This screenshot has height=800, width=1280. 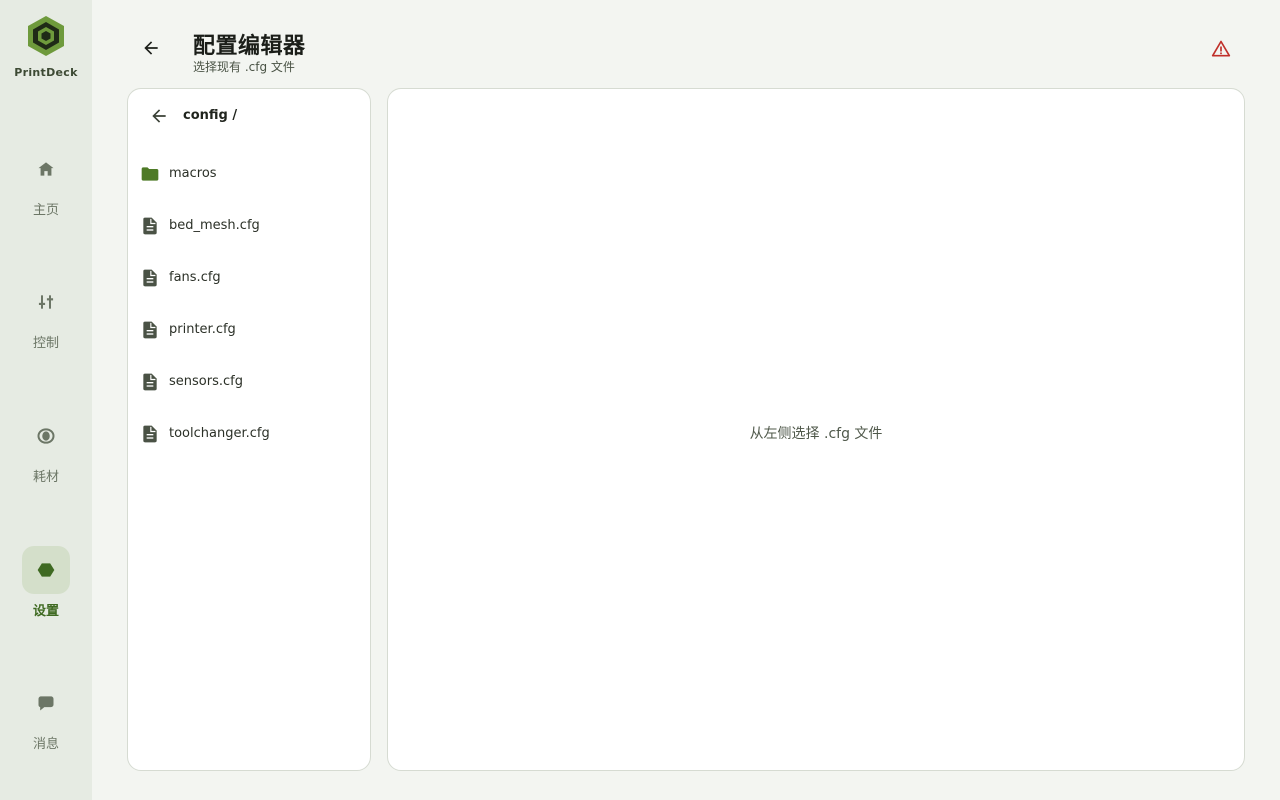 What do you see at coordinates (249, 117) in the screenshot?
I see `path-row: config /` at bounding box center [249, 117].